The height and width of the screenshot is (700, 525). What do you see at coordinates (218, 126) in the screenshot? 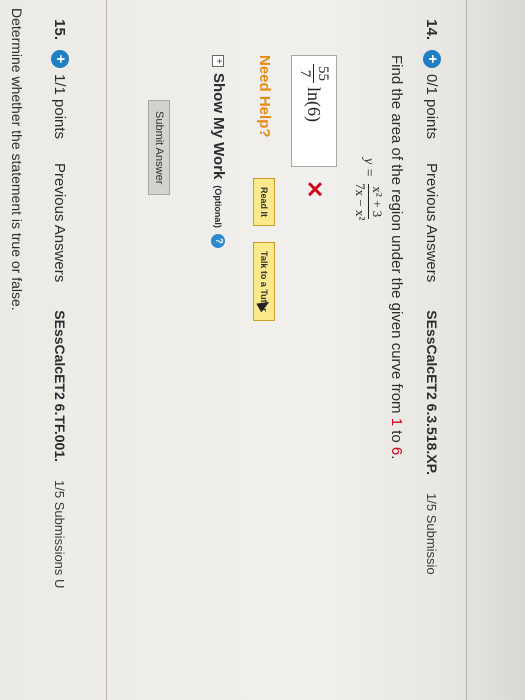
I see `show-my-work-label: Show My Work` at bounding box center [218, 126].